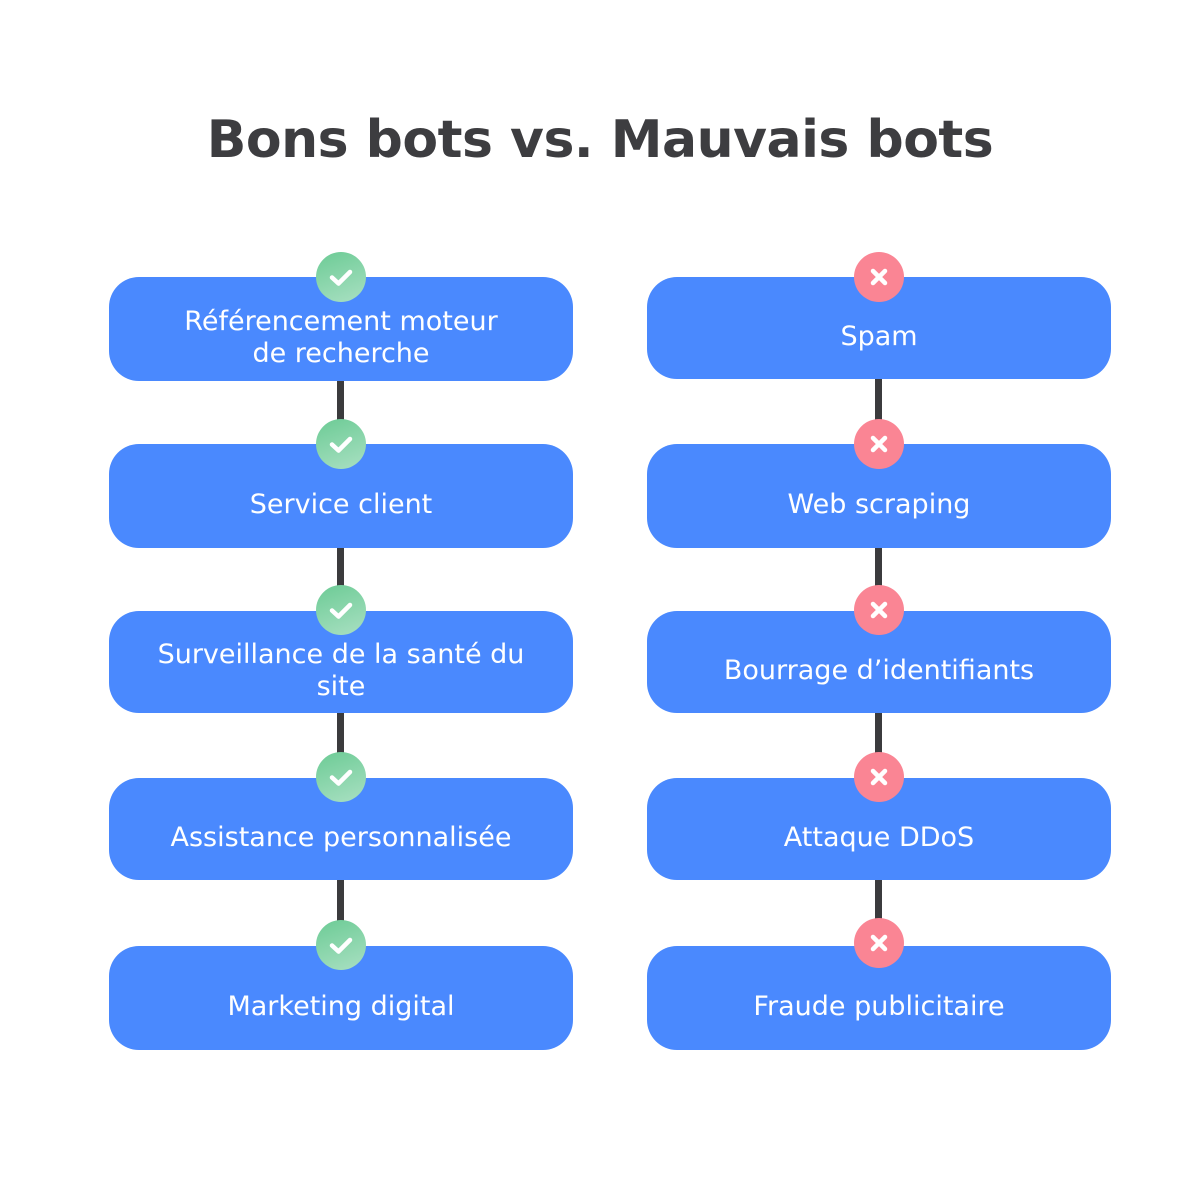 This screenshot has height=1200, width=1200. What do you see at coordinates (879, 670) in the screenshot?
I see `bad-bot-label: Bourrage d’identifiants` at bounding box center [879, 670].